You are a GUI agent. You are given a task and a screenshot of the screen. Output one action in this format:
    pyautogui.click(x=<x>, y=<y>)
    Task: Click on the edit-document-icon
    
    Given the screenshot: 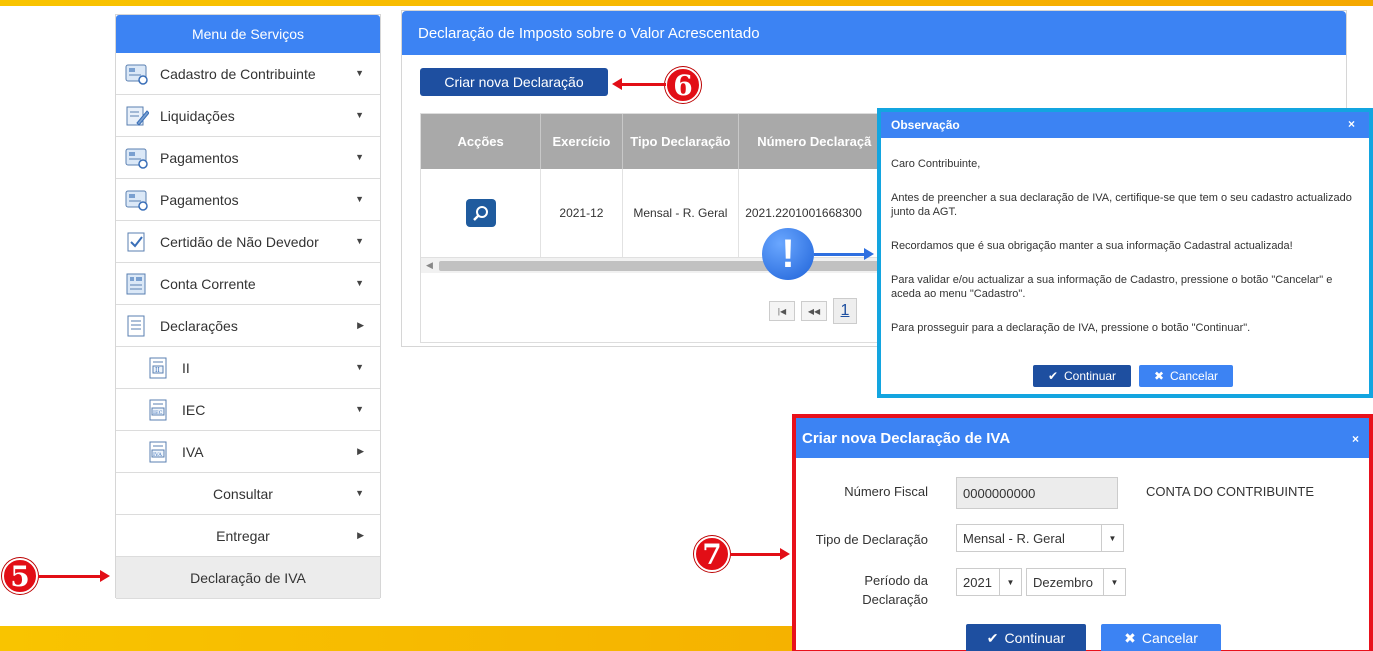 What is the action you would take?
    pyautogui.click(x=137, y=116)
    